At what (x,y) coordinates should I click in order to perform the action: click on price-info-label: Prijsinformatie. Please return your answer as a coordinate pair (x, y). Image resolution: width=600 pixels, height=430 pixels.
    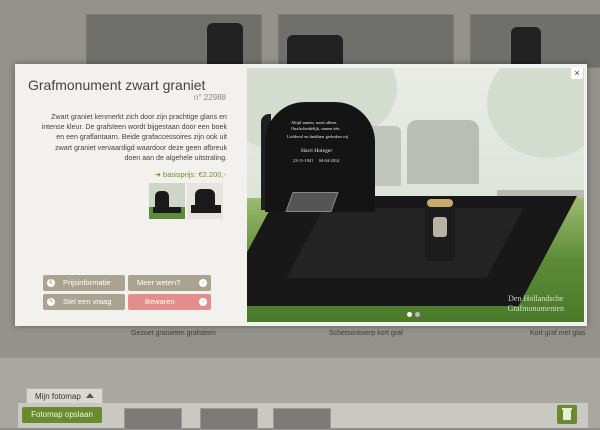
    Looking at the image, I should click on (87, 282).